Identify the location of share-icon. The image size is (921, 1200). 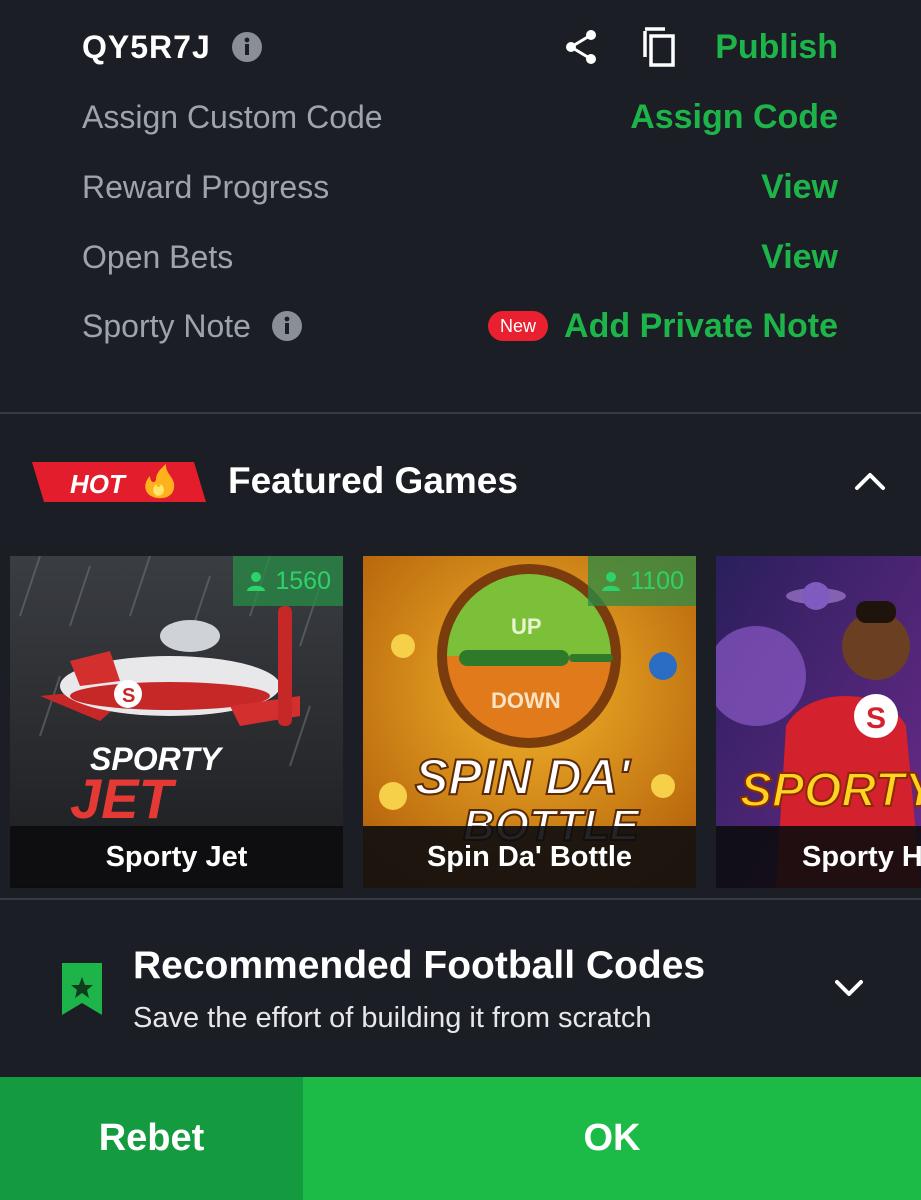
(581, 47).